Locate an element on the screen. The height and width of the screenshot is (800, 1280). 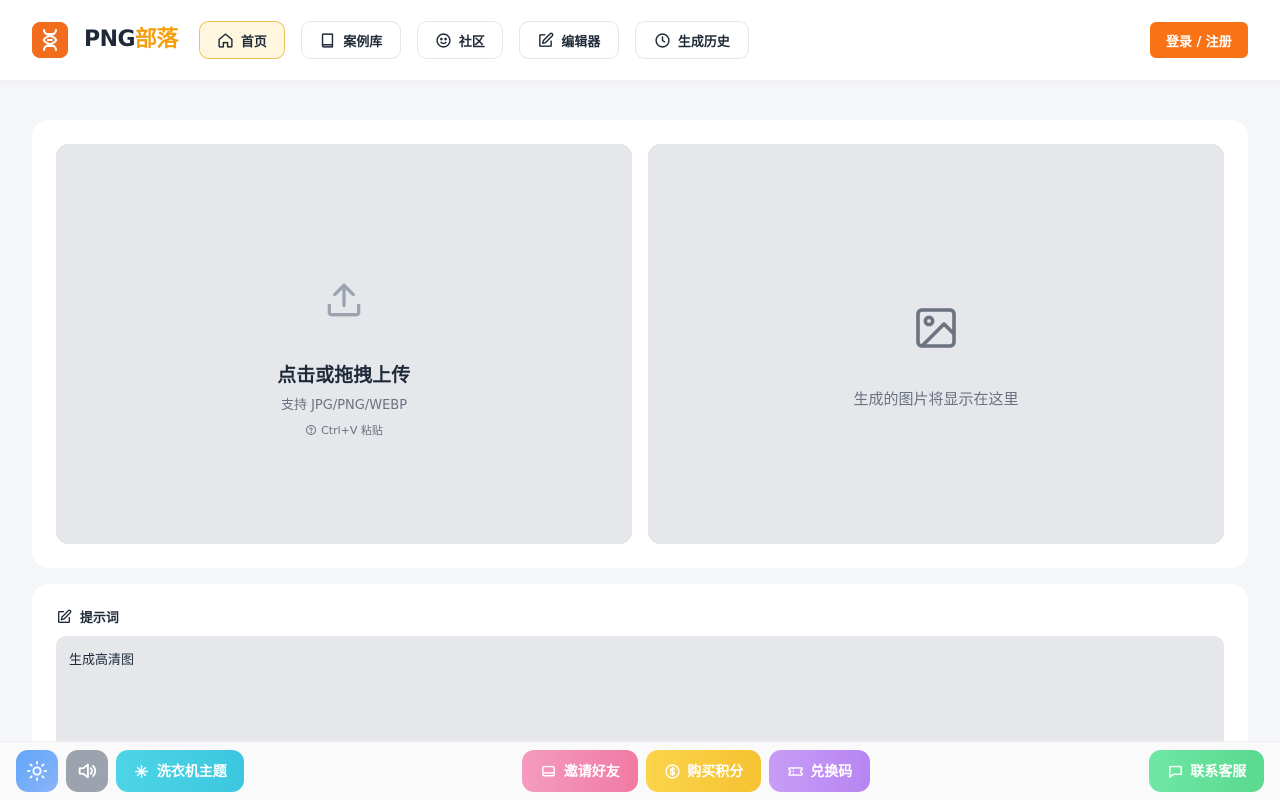
nav-community: 社区 is located at coordinates (460, 40).